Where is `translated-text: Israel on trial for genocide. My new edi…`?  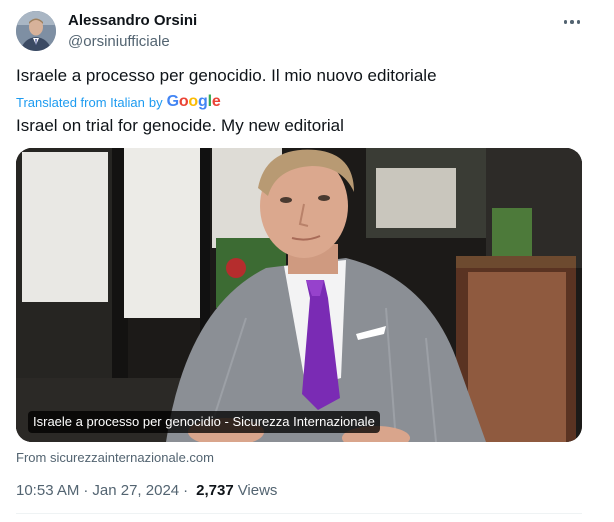 translated-text: Israel on trial for genocide. My new edi… is located at coordinates (180, 125).